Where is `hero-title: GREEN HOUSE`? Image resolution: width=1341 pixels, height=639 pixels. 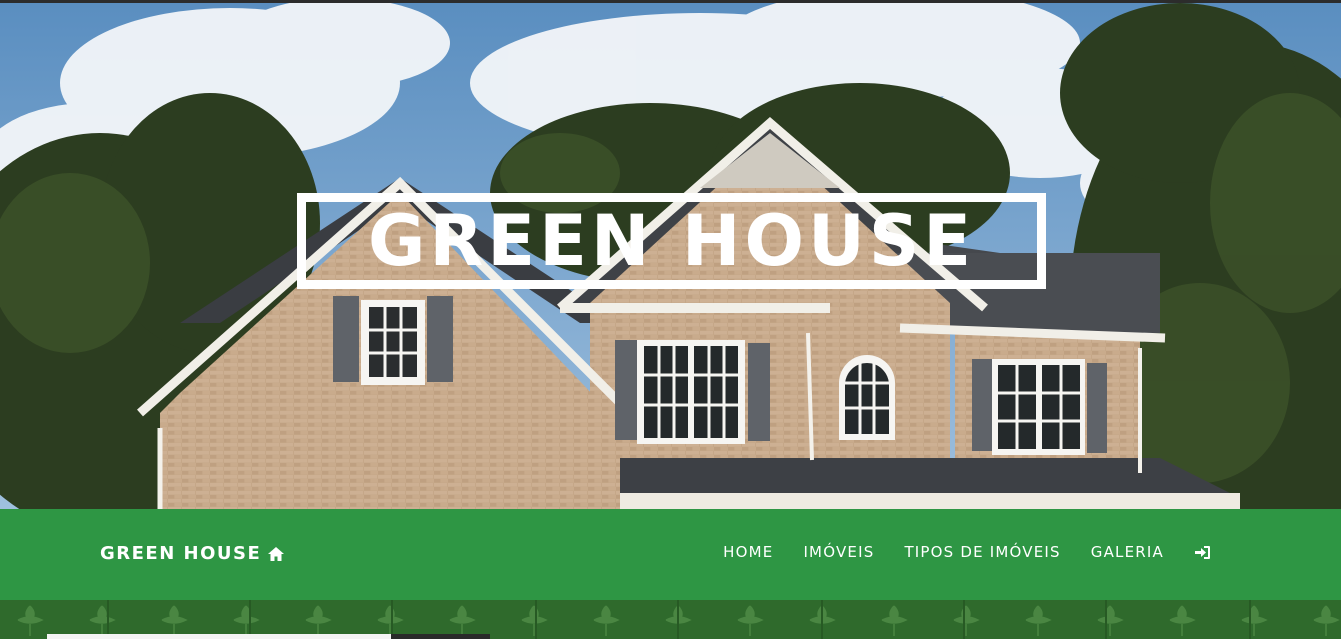 hero-title: GREEN HOUSE is located at coordinates (671, 241).